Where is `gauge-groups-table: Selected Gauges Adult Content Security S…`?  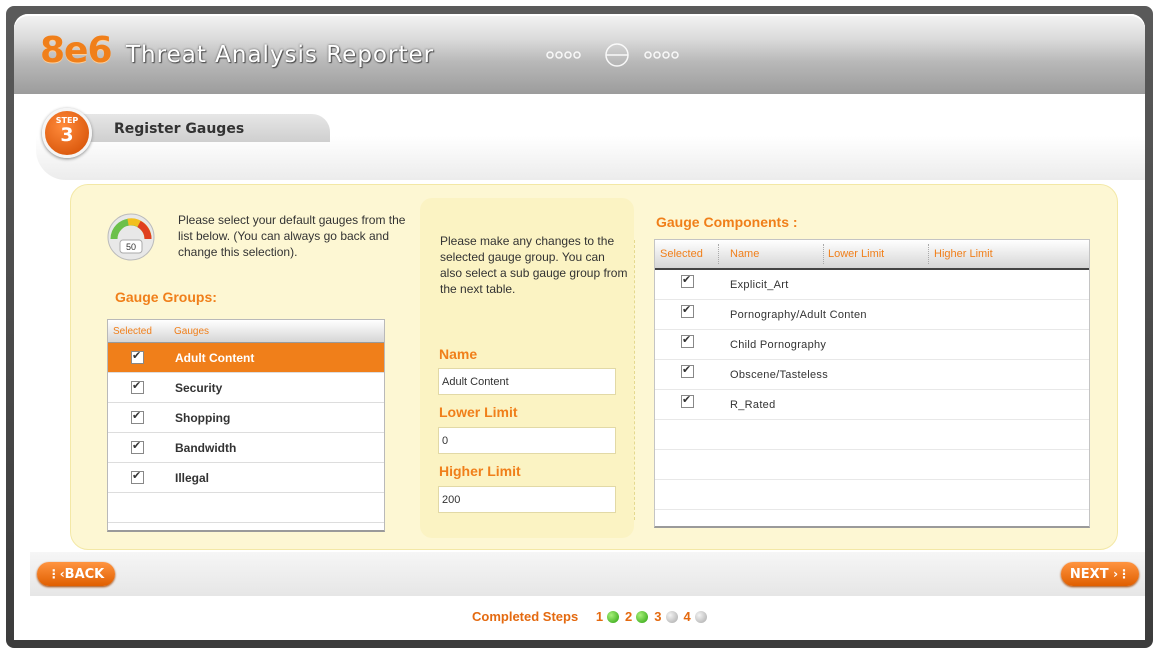 gauge-groups-table: Selected Gauges Adult Content Security S… is located at coordinates (246, 425).